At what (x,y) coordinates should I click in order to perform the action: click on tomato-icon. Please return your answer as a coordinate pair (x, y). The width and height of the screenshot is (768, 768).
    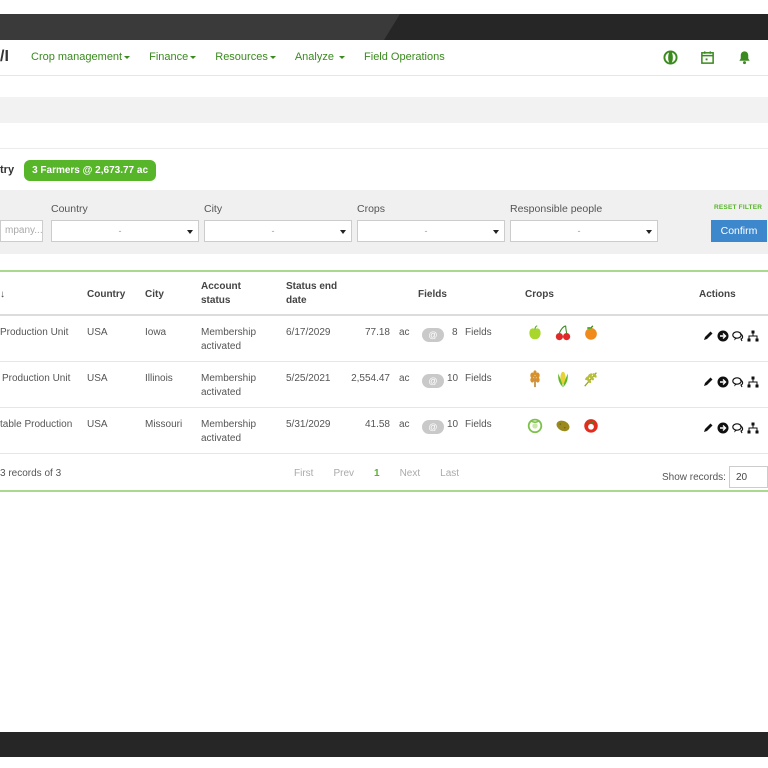
    Looking at the image, I should click on (591, 426).